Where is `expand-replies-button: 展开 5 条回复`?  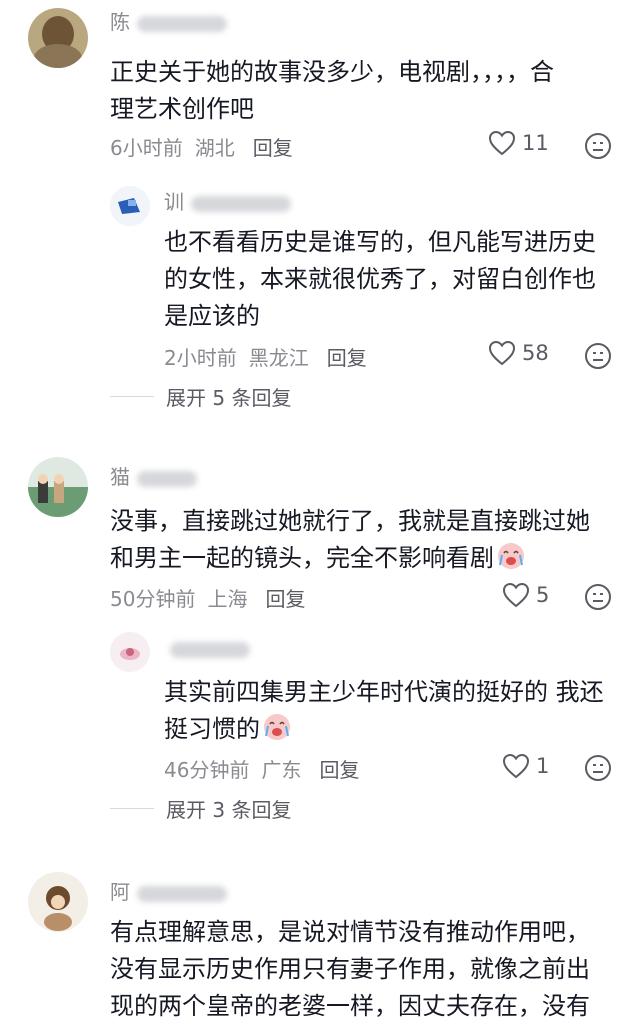 expand-replies-button: 展开 5 条回复 is located at coordinates (200, 396).